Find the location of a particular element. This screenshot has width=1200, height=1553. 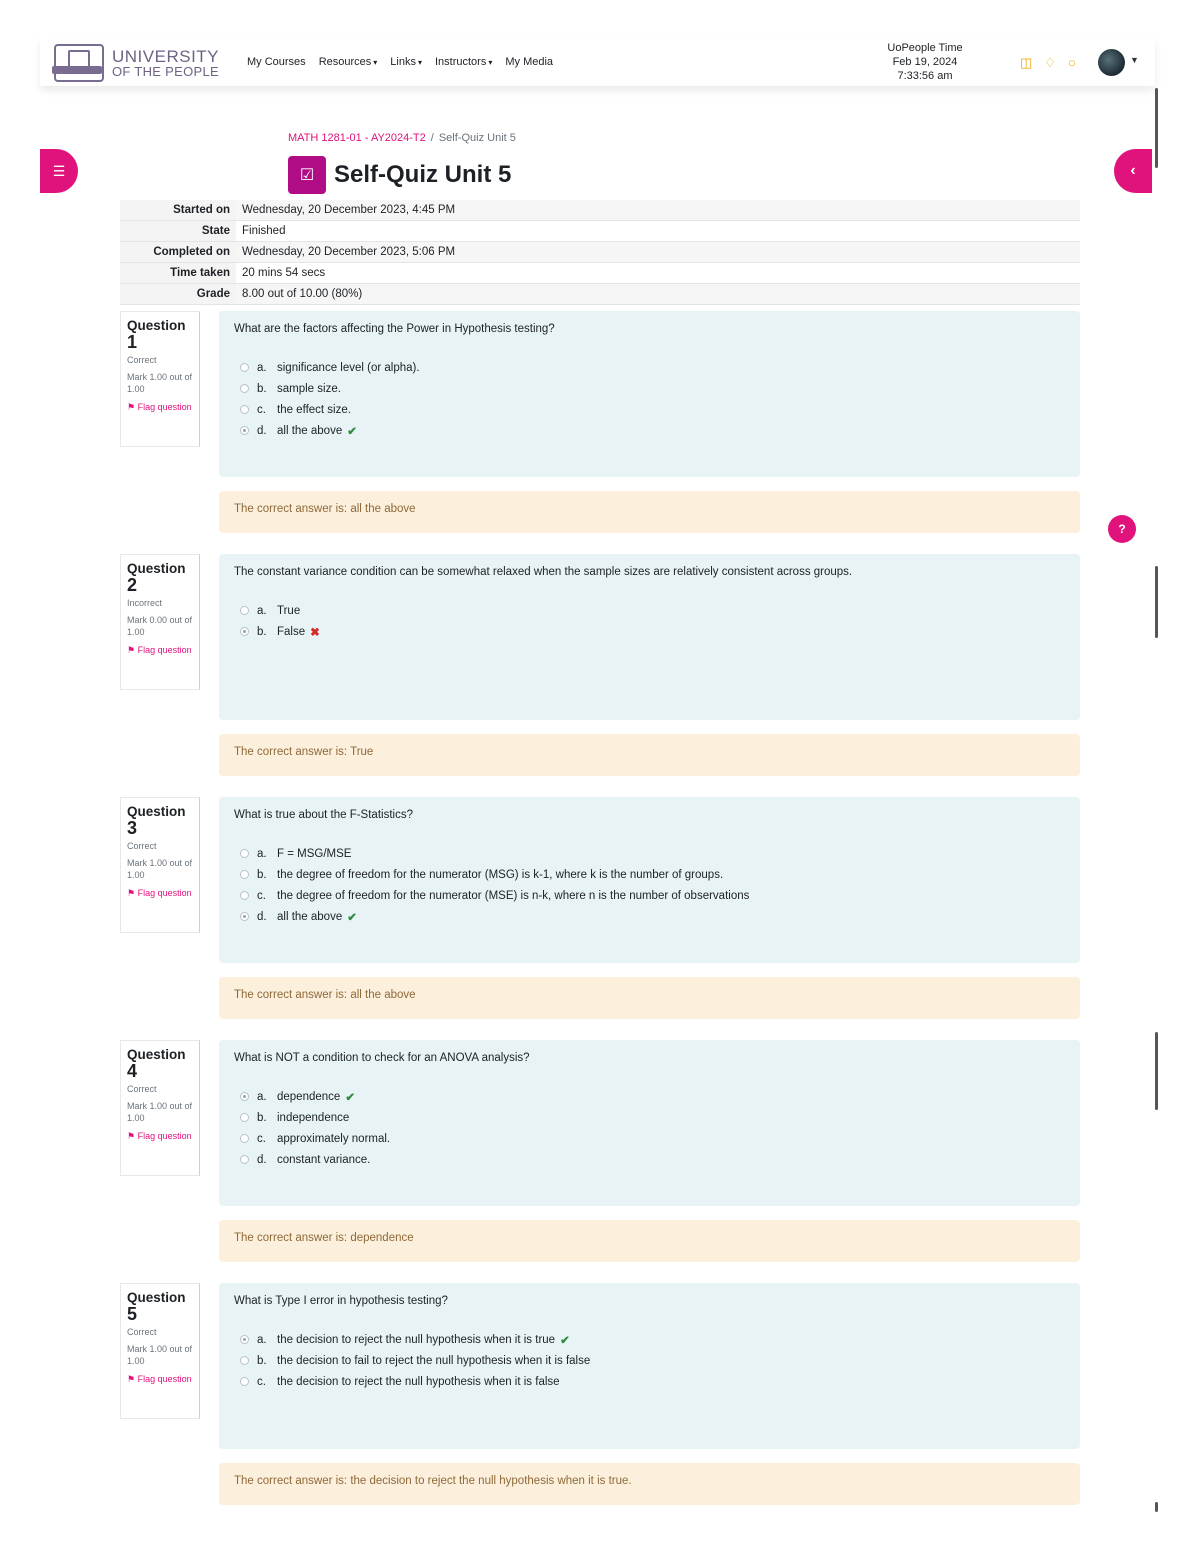

chat-icon: ○ is located at coordinates (1072, 63).